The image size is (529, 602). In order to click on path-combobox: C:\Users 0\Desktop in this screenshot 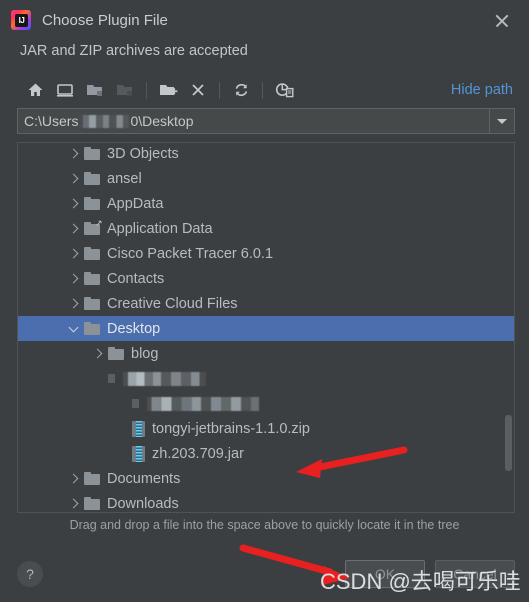, I will do `click(266, 121)`.